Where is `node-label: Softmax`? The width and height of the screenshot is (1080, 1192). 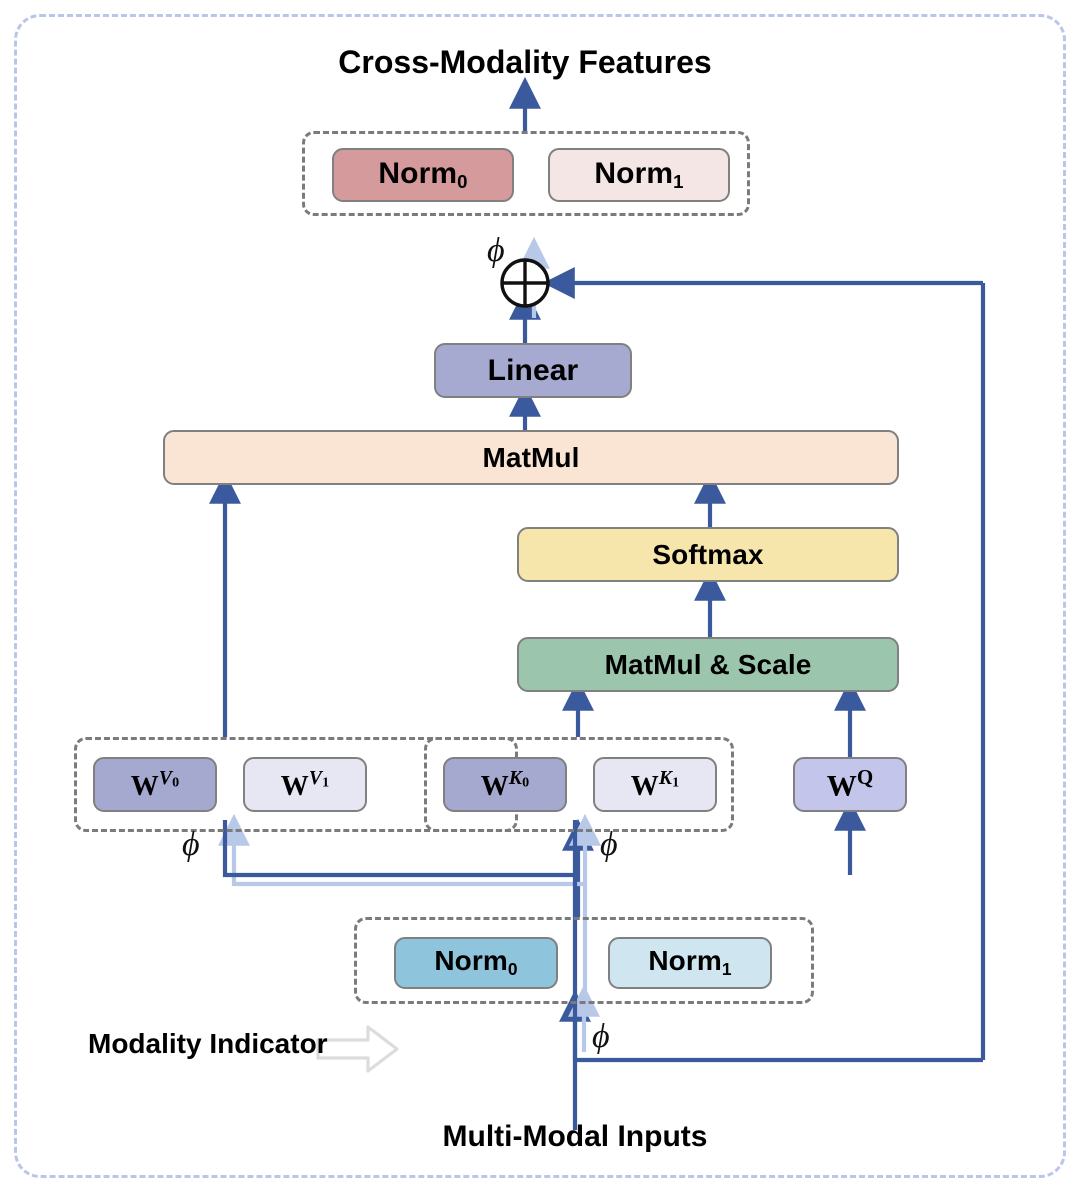 node-label: Softmax is located at coordinates (708, 554).